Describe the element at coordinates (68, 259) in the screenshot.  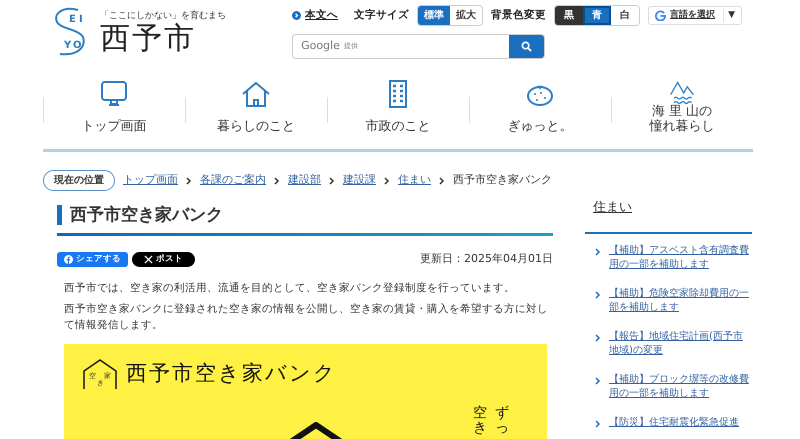
I see `facebook-icon` at that location.